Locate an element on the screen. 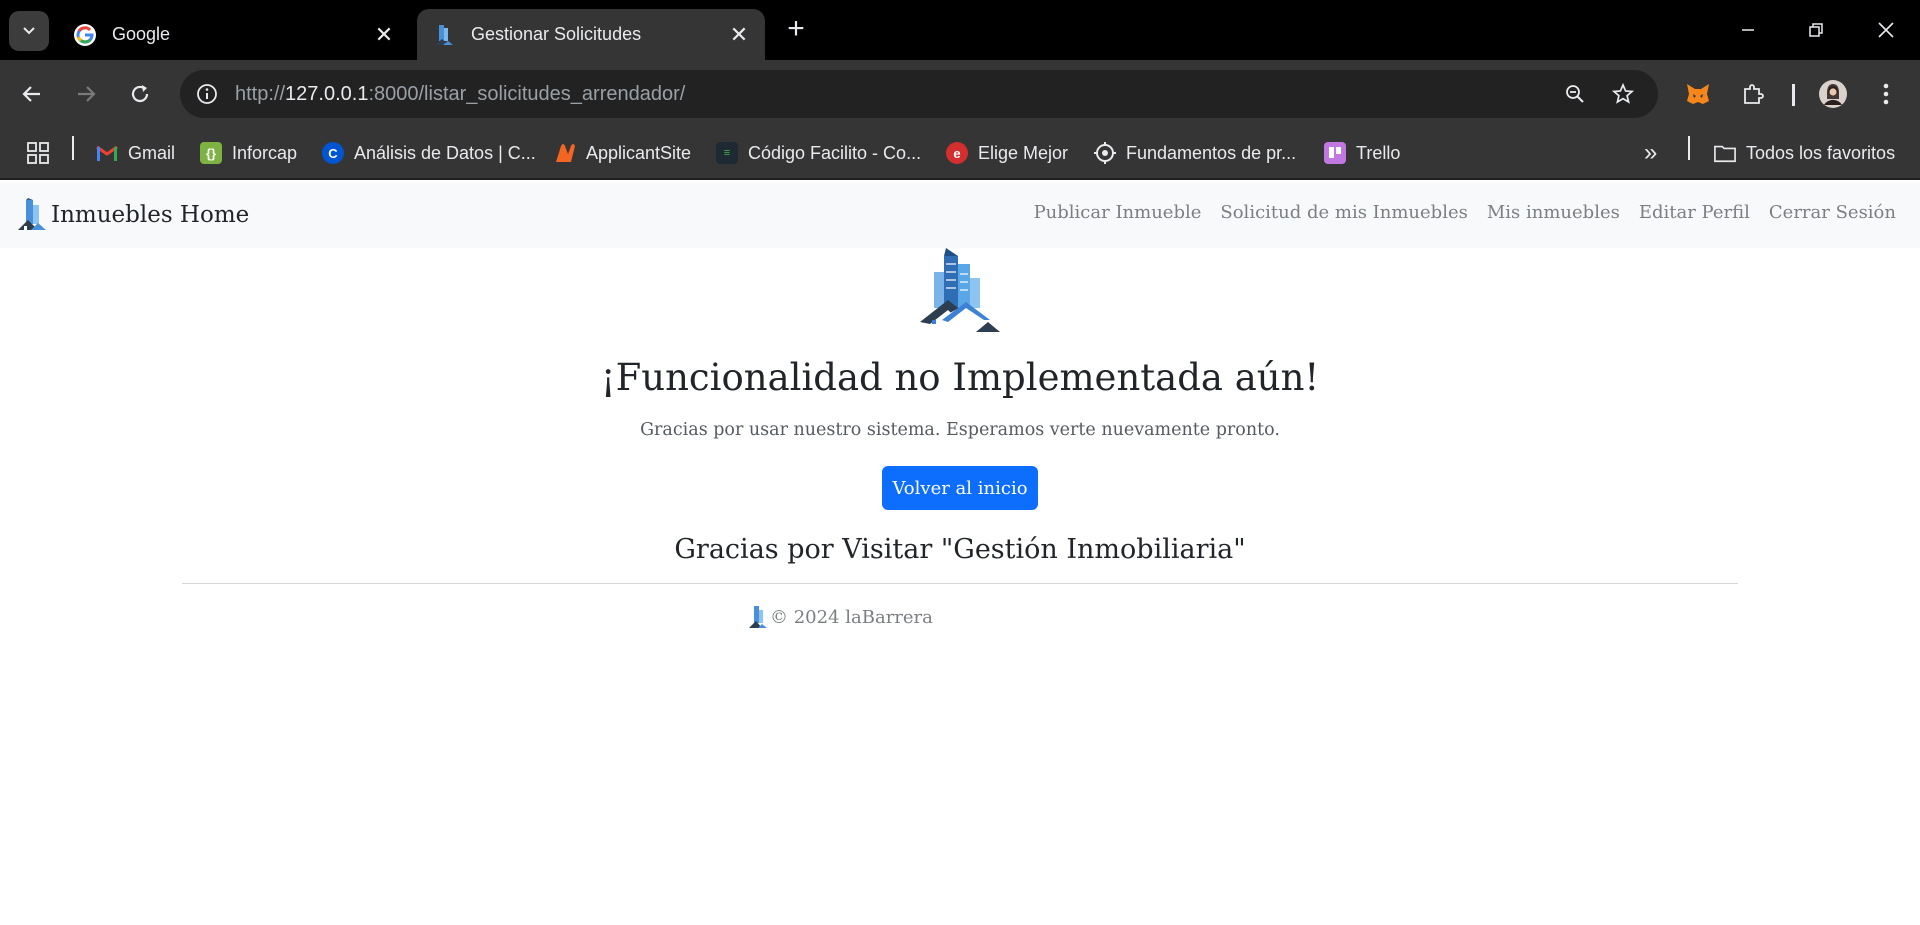 The width and height of the screenshot is (1920, 925). restore-button is located at coordinates (1816, 30).